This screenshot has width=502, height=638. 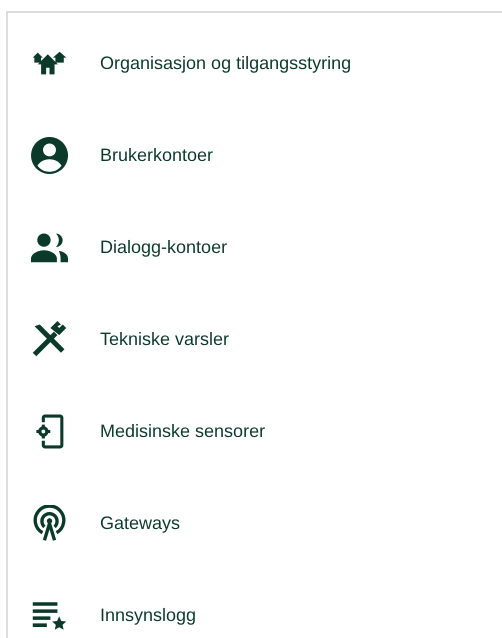 I want to click on menu-item: Dialogg-kontoer, so click(x=124, y=247).